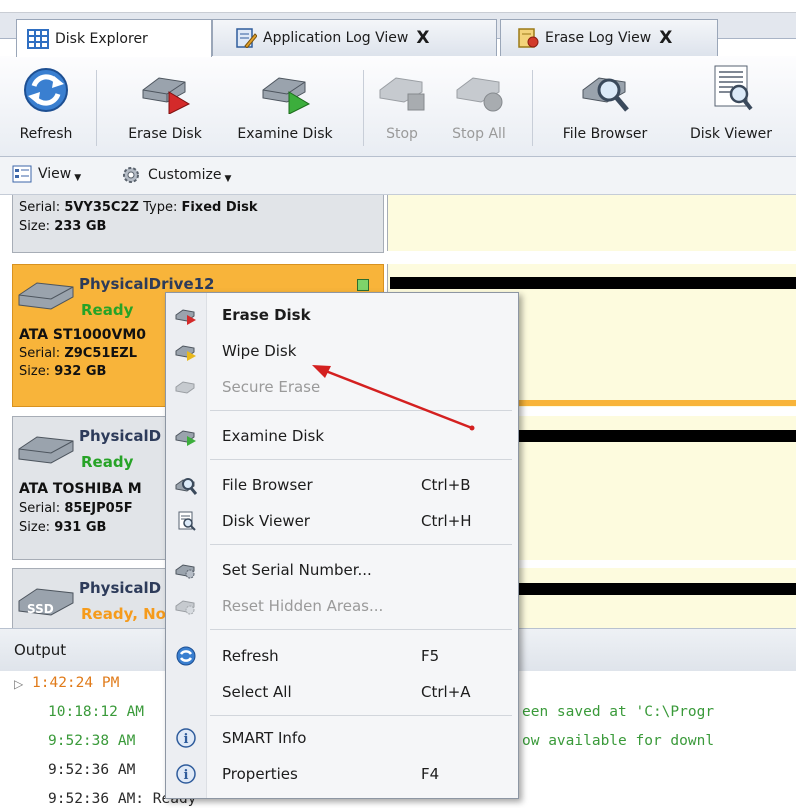 The width and height of the screenshot is (796, 808). I want to click on stop-icon, so click(402, 94).